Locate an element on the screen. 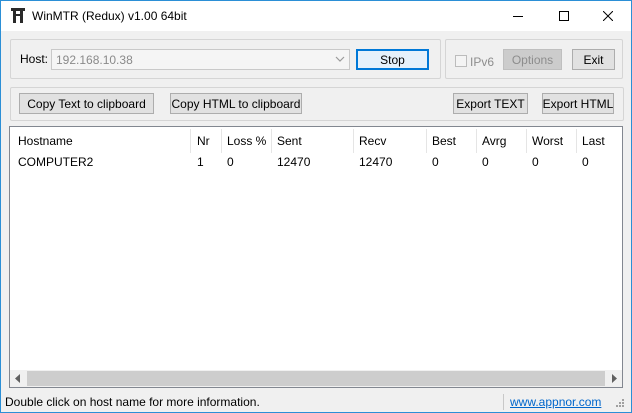 Image resolution: width=632 pixels, height=413 pixels. title-bar: WinMTR (Redux) v1.00 64bit is located at coordinates (316, 16).